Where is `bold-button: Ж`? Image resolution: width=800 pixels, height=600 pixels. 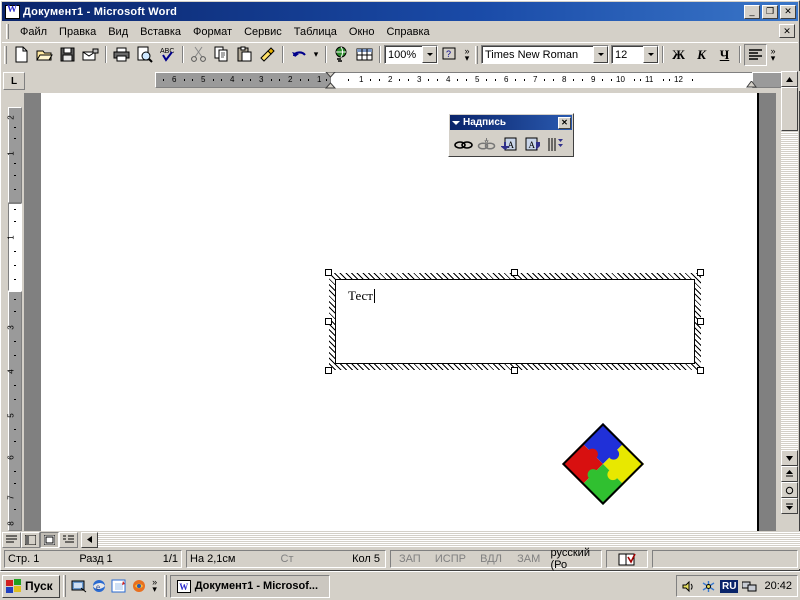
bold-button: Ж is located at coordinates (678, 55).